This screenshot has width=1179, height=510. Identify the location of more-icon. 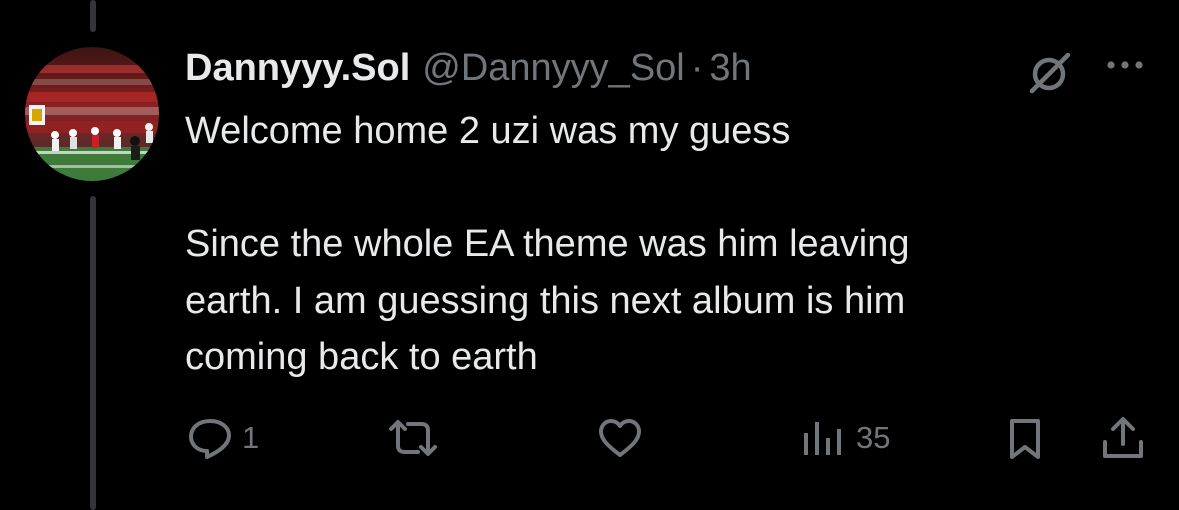
(1125, 65).